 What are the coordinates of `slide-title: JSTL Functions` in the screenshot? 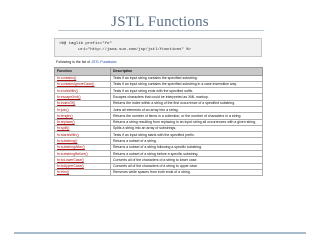 It's located at (160, 22).